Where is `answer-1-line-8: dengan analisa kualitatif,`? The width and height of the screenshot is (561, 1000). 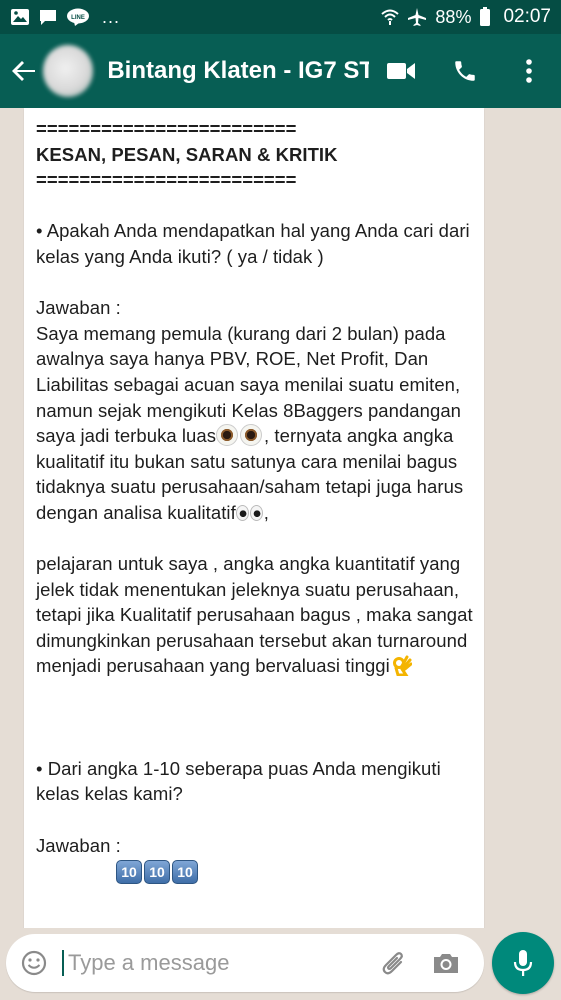 answer-1-line-8: dengan analisa kualitatif, is located at coordinates (260, 513).